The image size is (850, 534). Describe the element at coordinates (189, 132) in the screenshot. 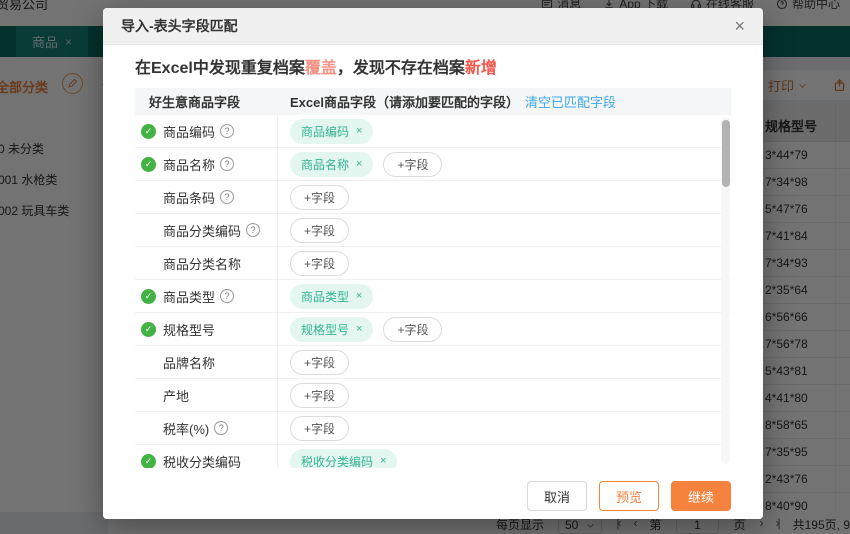

I see `field-label: 商品编码` at that location.